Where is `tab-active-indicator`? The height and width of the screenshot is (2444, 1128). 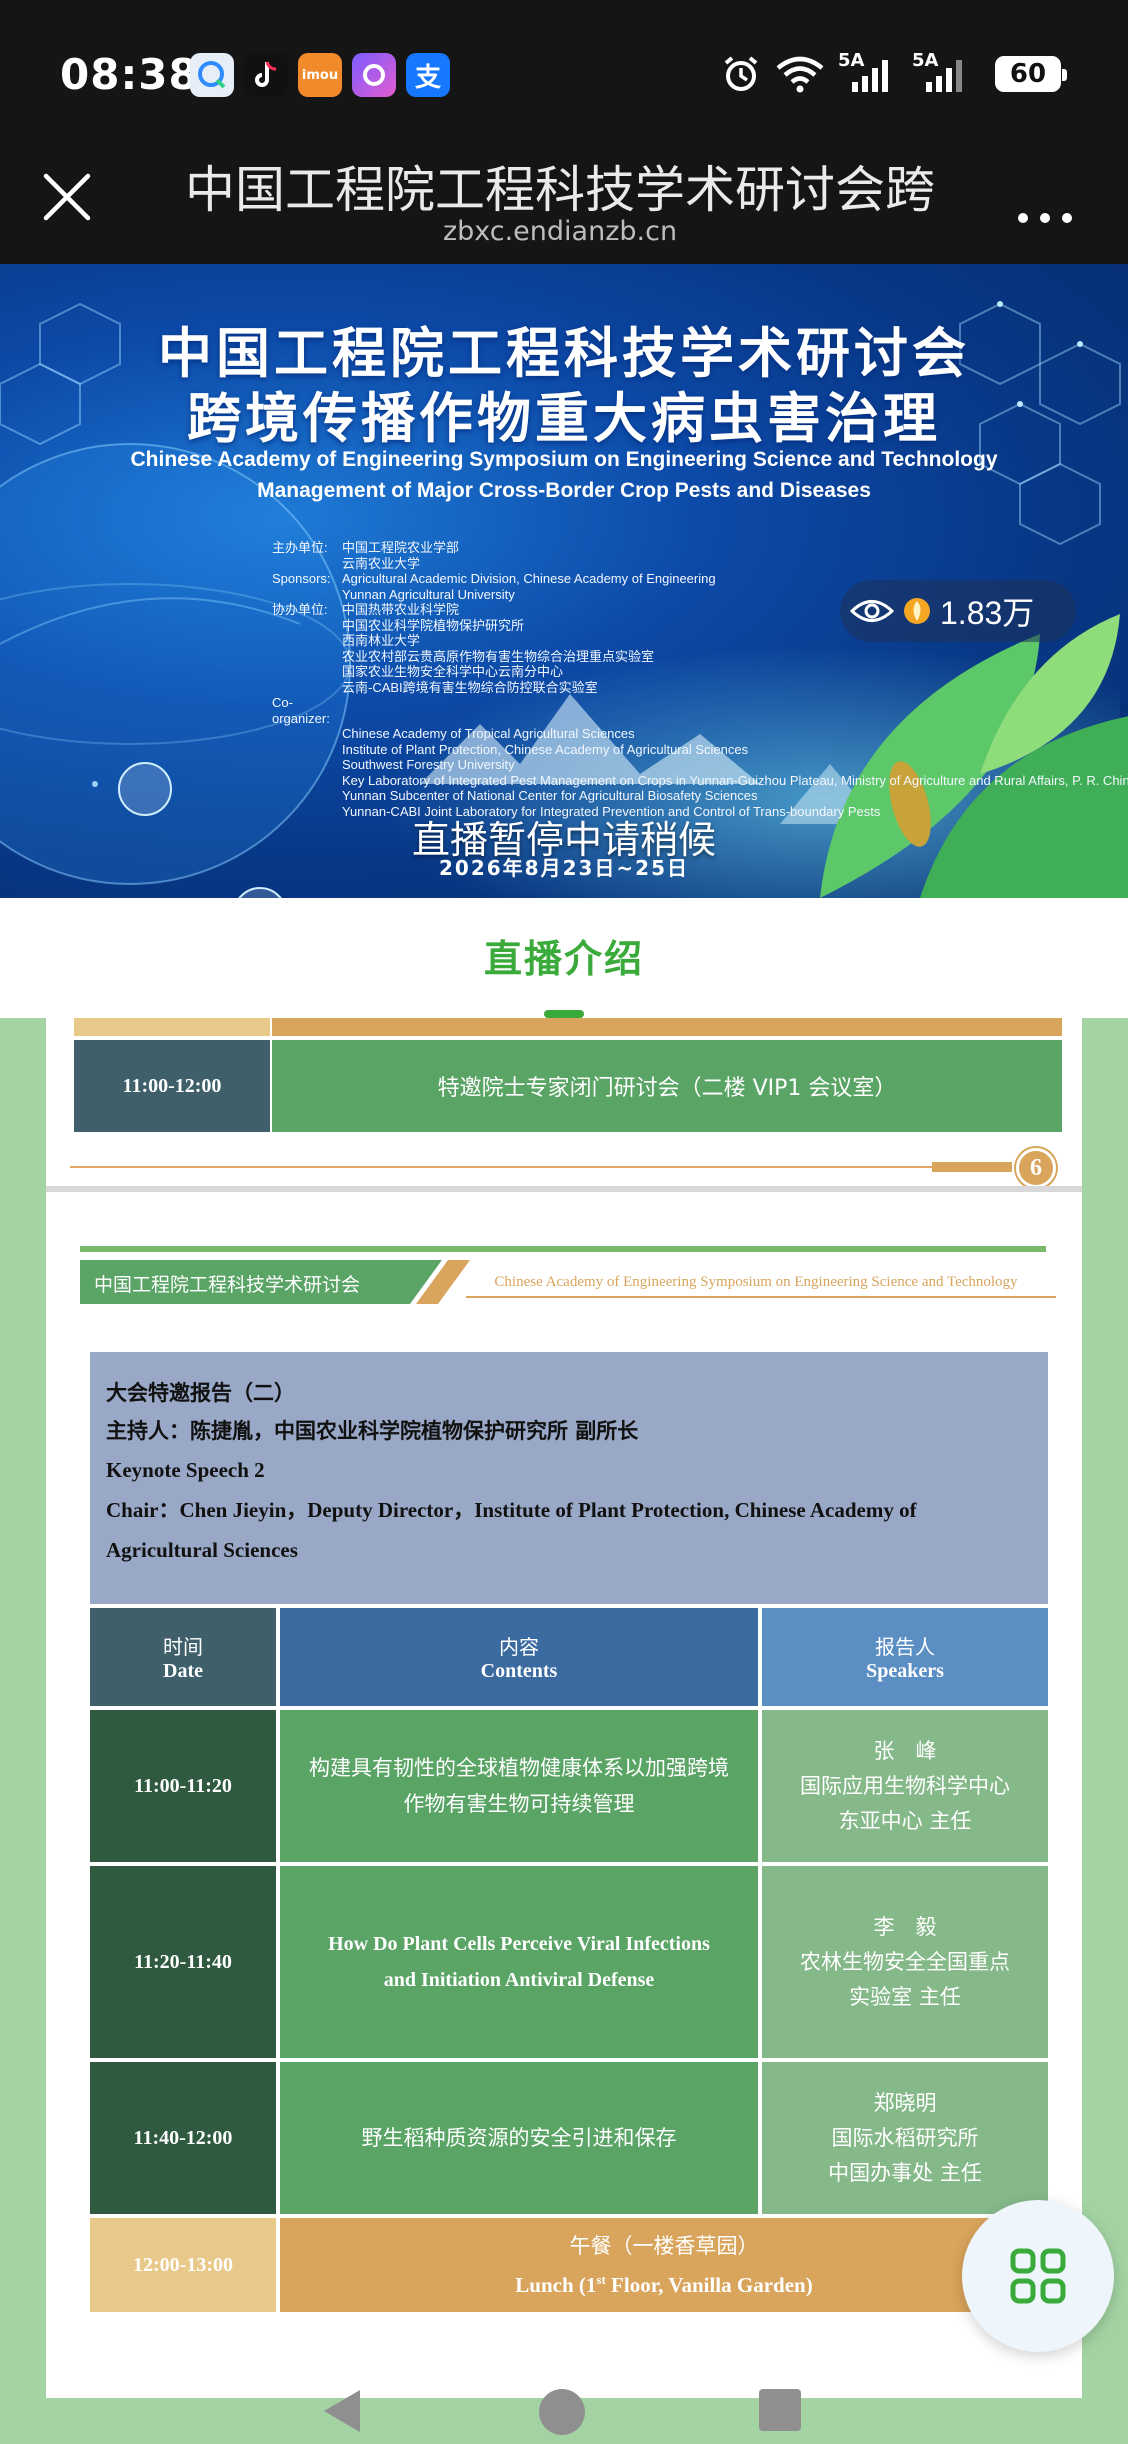
tab-active-indicator is located at coordinates (564, 1014).